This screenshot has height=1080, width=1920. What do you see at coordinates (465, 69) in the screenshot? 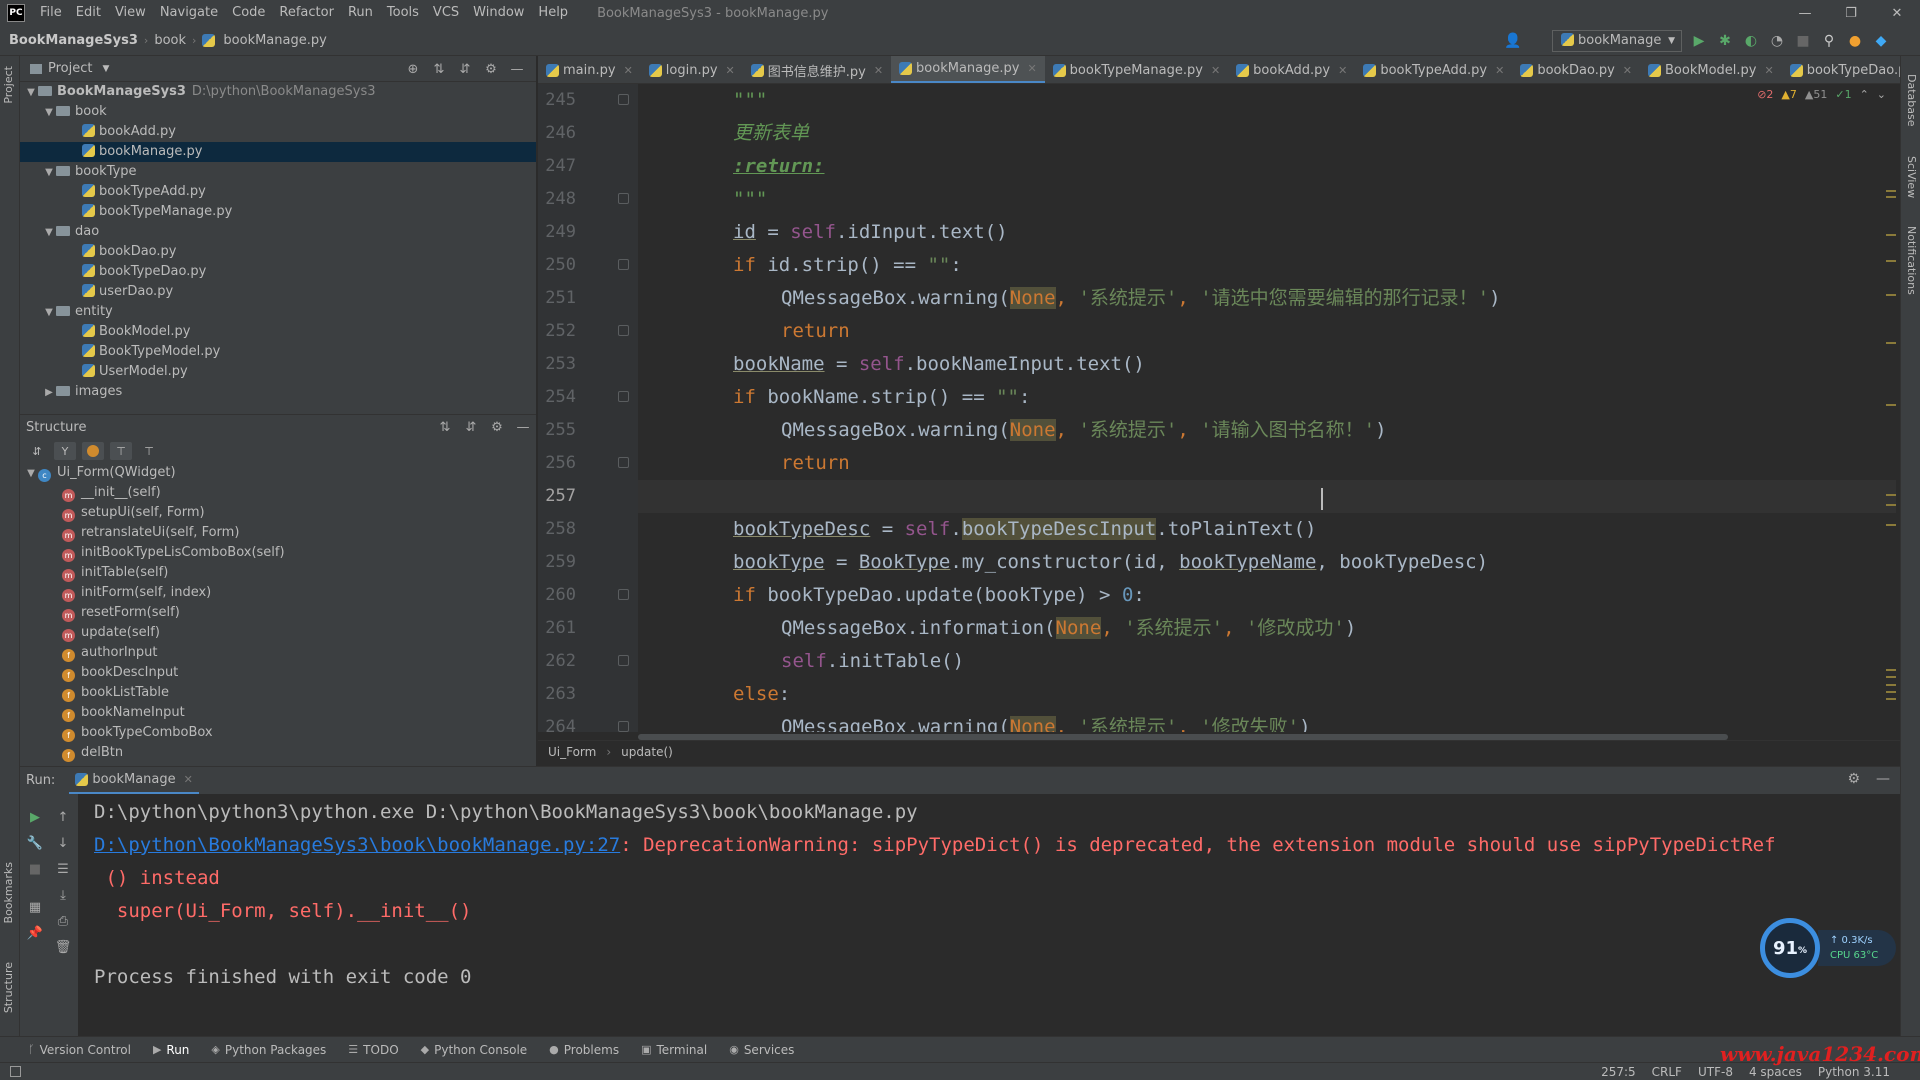
I see `collapse-all-icon: ⇵` at bounding box center [465, 69].